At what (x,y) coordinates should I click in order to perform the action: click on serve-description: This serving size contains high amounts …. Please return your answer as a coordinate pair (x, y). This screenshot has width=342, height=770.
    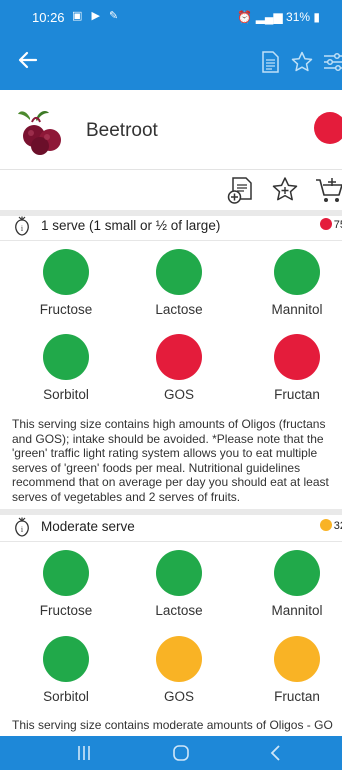
    Looking at the image, I should click on (170, 460).